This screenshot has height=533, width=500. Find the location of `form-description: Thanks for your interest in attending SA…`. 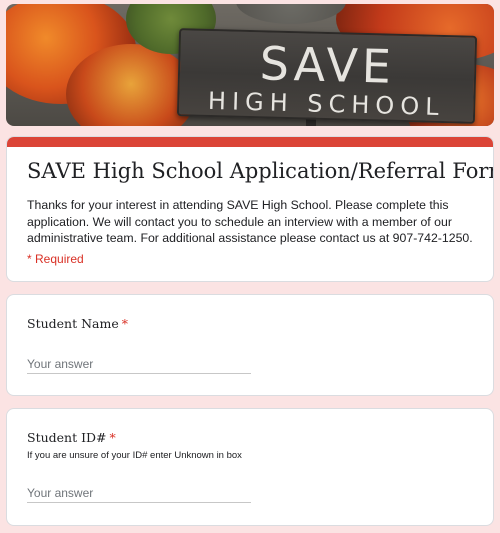

form-description: Thanks for your interest in attending SA… is located at coordinates (250, 221).